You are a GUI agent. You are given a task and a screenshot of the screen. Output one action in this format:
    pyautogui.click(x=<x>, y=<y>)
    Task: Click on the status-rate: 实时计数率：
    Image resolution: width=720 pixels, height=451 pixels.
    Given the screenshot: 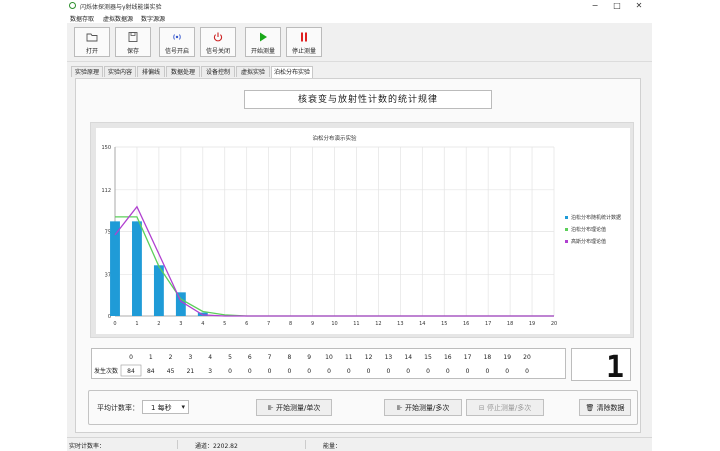 What is the action you would take?
    pyautogui.click(x=87, y=446)
    